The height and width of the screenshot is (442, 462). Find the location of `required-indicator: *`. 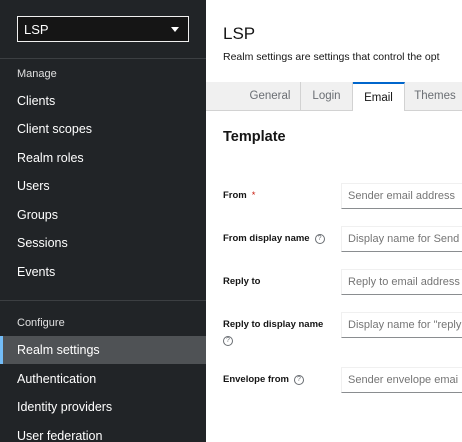

required-indicator: * is located at coordinates (253, 195).